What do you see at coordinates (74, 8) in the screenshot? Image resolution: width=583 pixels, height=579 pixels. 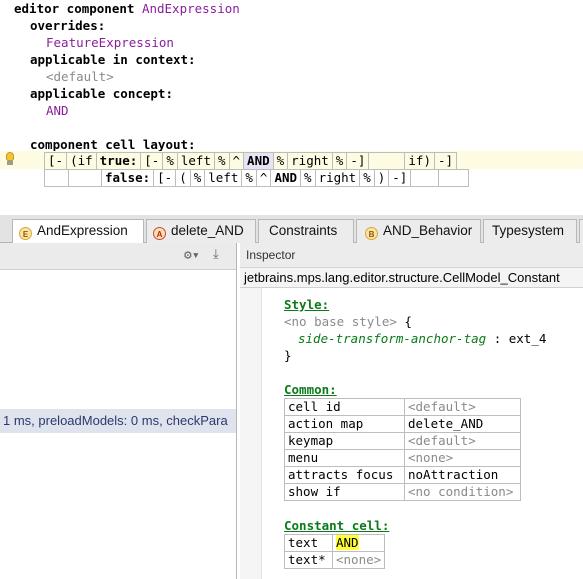 I see `editor-component-keyword: editor component` at bounding box center [74, 8].